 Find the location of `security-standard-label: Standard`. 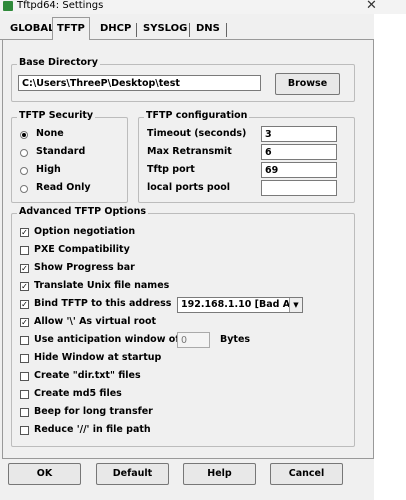

security-standard-label: Standard is located at coordinates (61, 151).